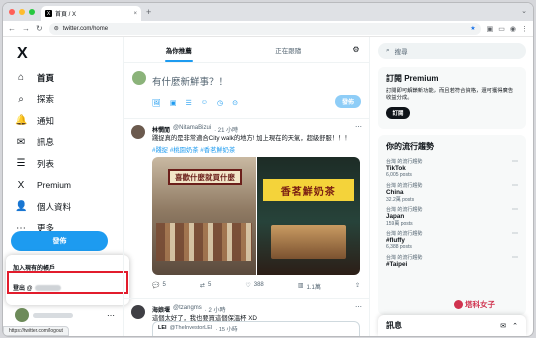 This screenshot has height=338, width=536. I want to click on premium-description: 訂閱即可解鎖新功能，而且若符合資格，還可獲得廣告收益分成。, so click(450, 95).